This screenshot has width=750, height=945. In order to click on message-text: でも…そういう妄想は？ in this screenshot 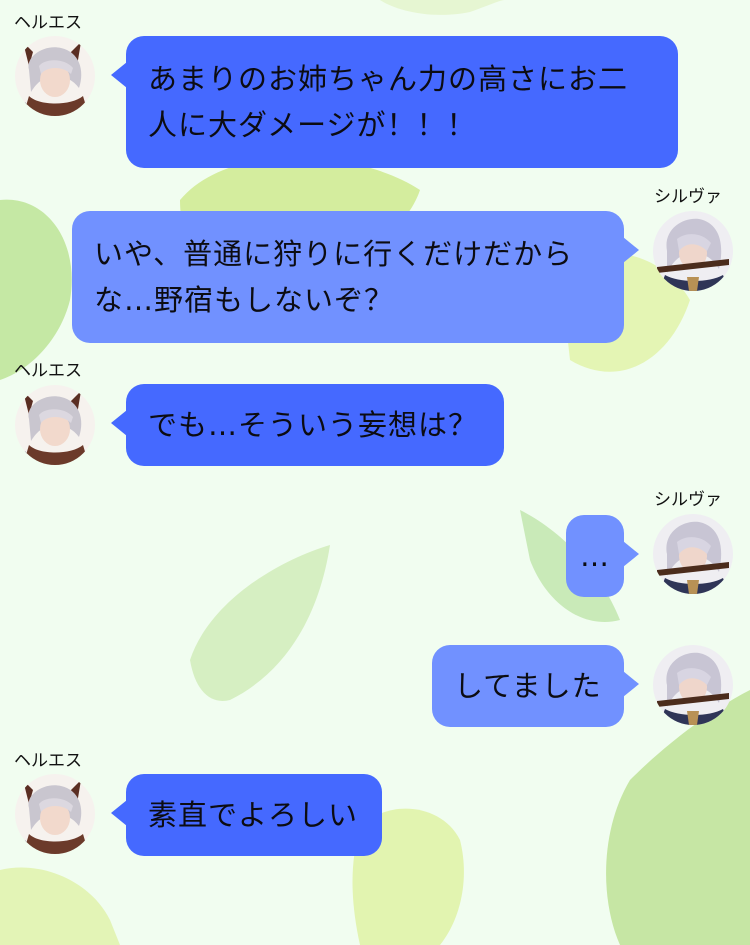, I will do `click(313, 425)`.